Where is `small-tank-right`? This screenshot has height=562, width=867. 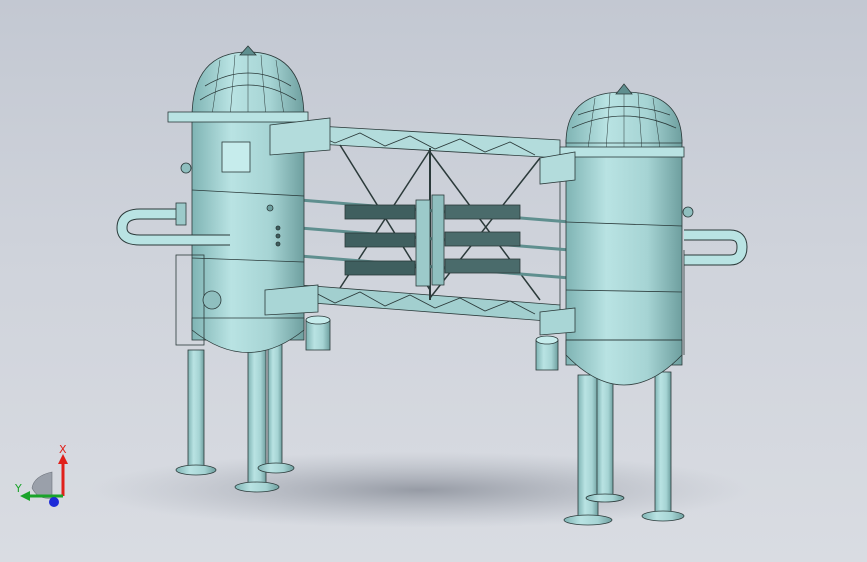 small-tank-right is located at coordinates (547, 353).